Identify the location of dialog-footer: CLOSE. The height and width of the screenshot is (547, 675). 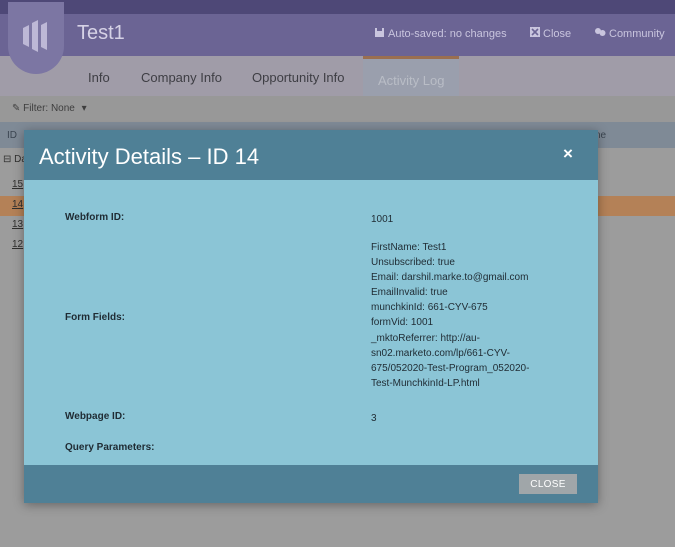
(311, 484).